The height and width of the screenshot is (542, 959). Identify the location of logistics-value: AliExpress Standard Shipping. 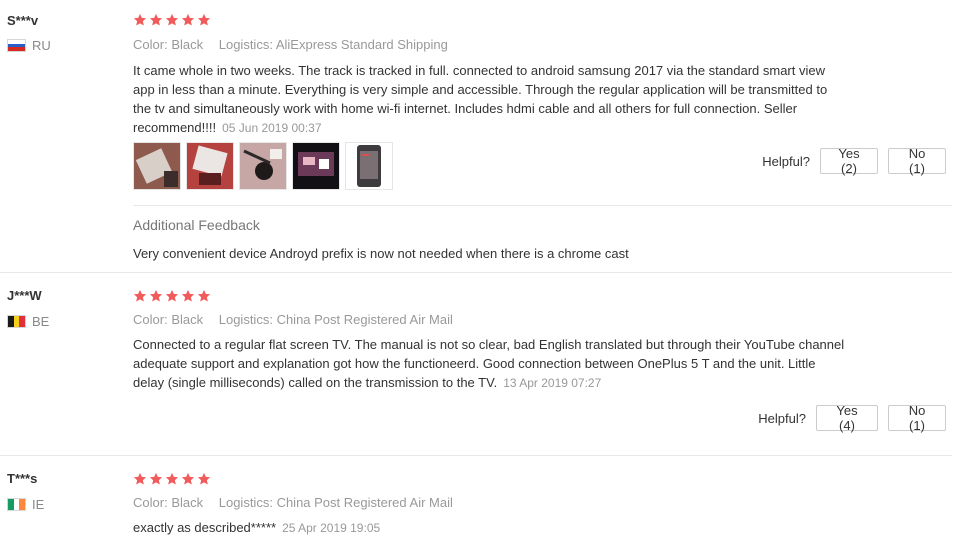
(361, 44).